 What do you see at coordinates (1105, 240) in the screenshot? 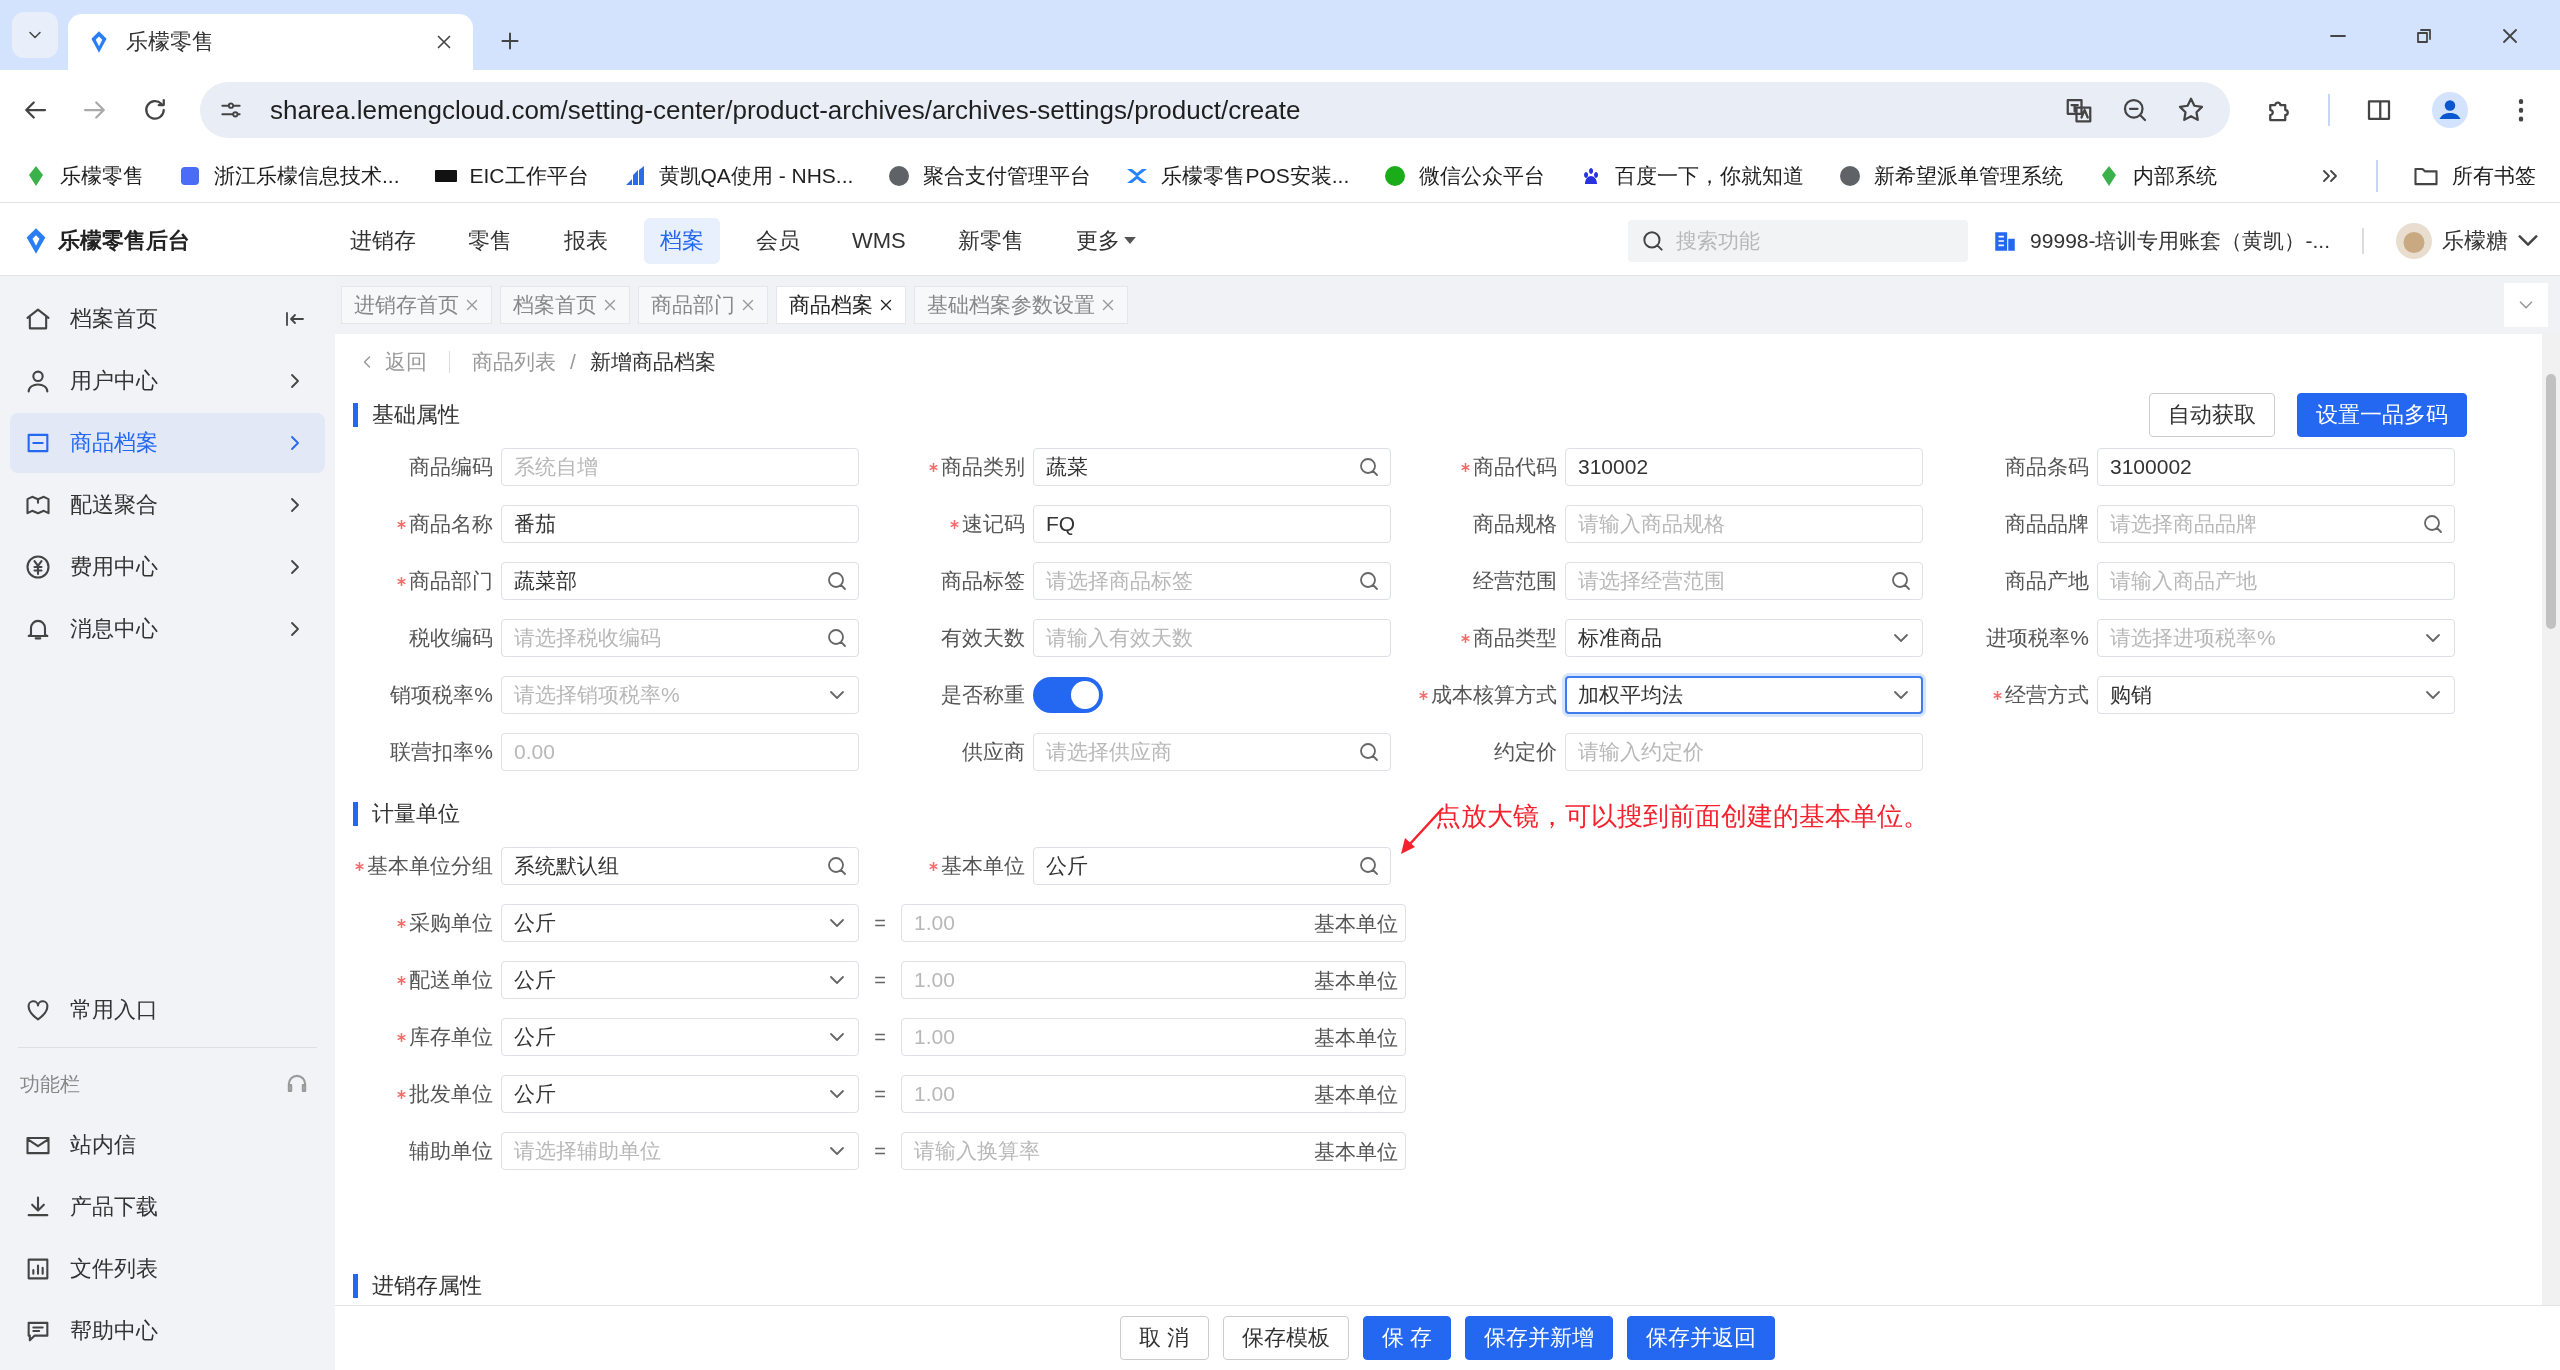
I see `nav-tab: 更多` at bounding box center [1105, 240].